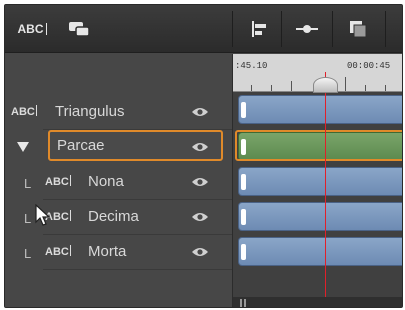 The image size is (405, 310). I want to click on track-row: L ABC Morta, so click(118, 252).